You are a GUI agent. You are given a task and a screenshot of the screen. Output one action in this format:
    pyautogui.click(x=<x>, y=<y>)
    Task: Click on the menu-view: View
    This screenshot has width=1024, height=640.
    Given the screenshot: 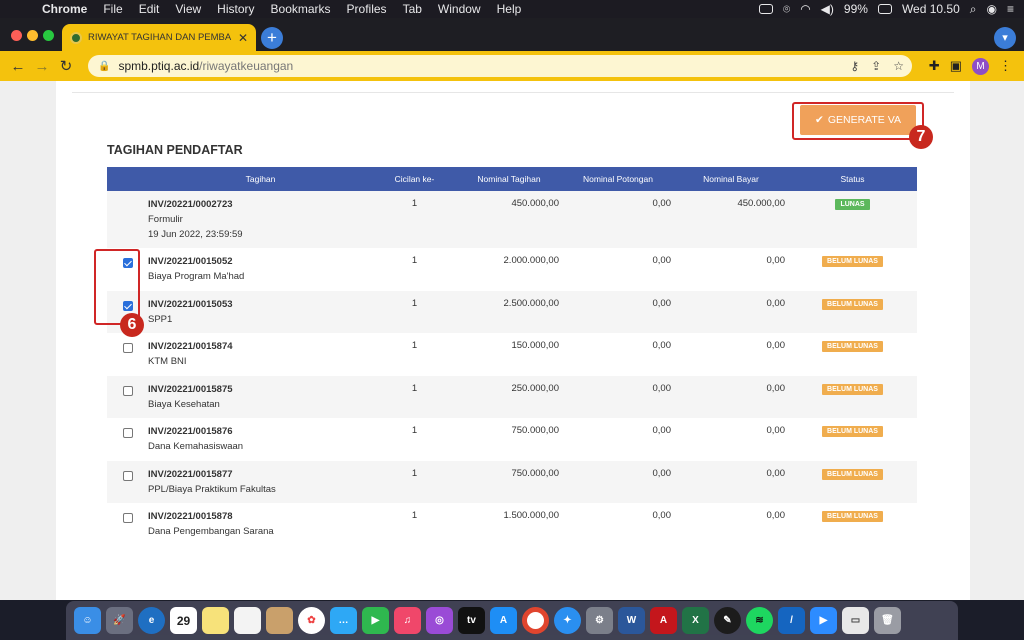 What is the action you would take?
    pyautogui.click(x=188, y=9)
    